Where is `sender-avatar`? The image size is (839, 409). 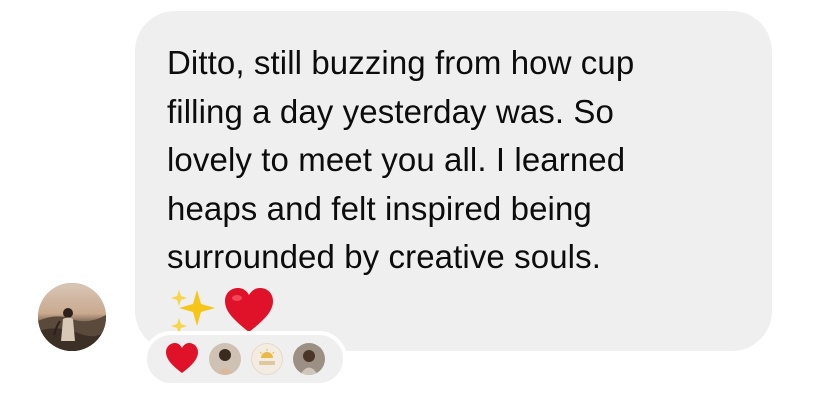 sender-avatar is located at coordinates (72, 317).